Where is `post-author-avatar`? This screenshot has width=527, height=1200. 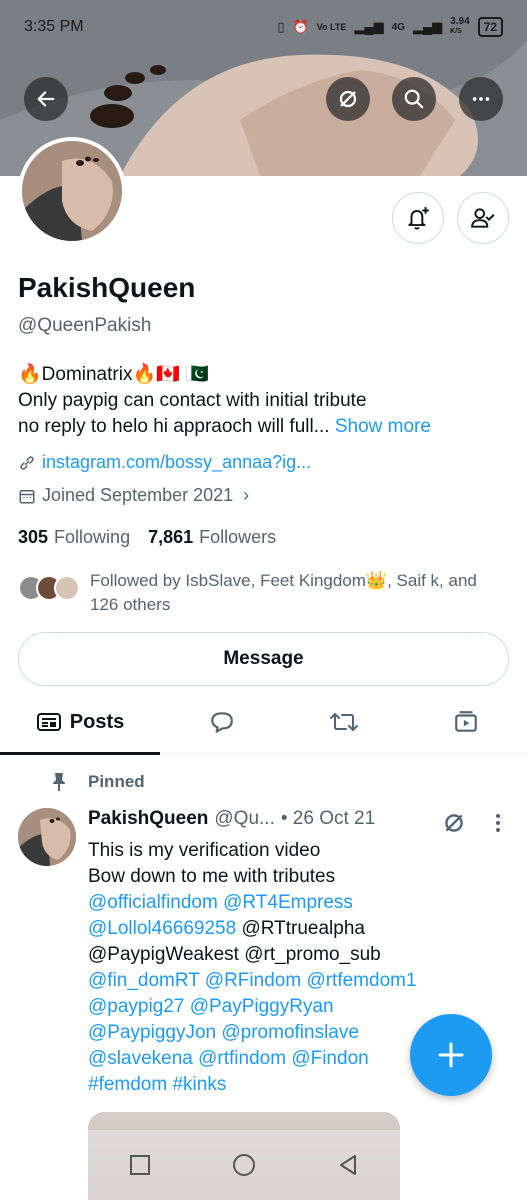
post-author-avatar is located at coordinates (47, 837).